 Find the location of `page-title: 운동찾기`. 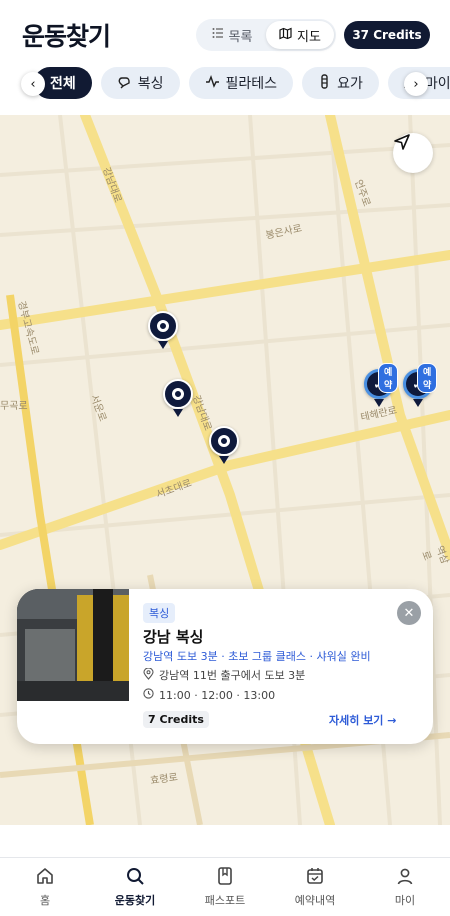

page-title: 운동찾기 is located at coordinates (66, 36).